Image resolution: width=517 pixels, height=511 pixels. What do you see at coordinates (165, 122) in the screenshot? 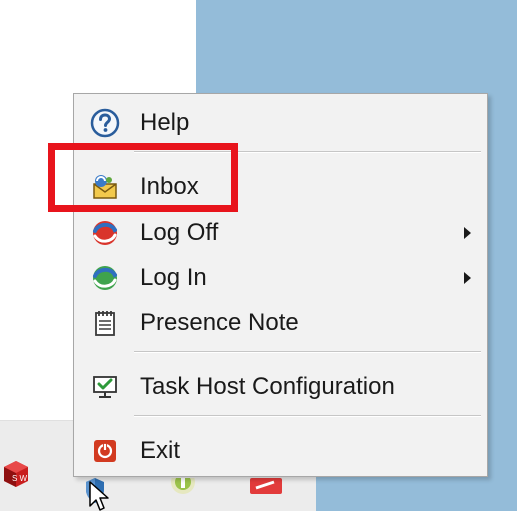
I see `menu-item-label: Help` at bounding box center [165, 122].